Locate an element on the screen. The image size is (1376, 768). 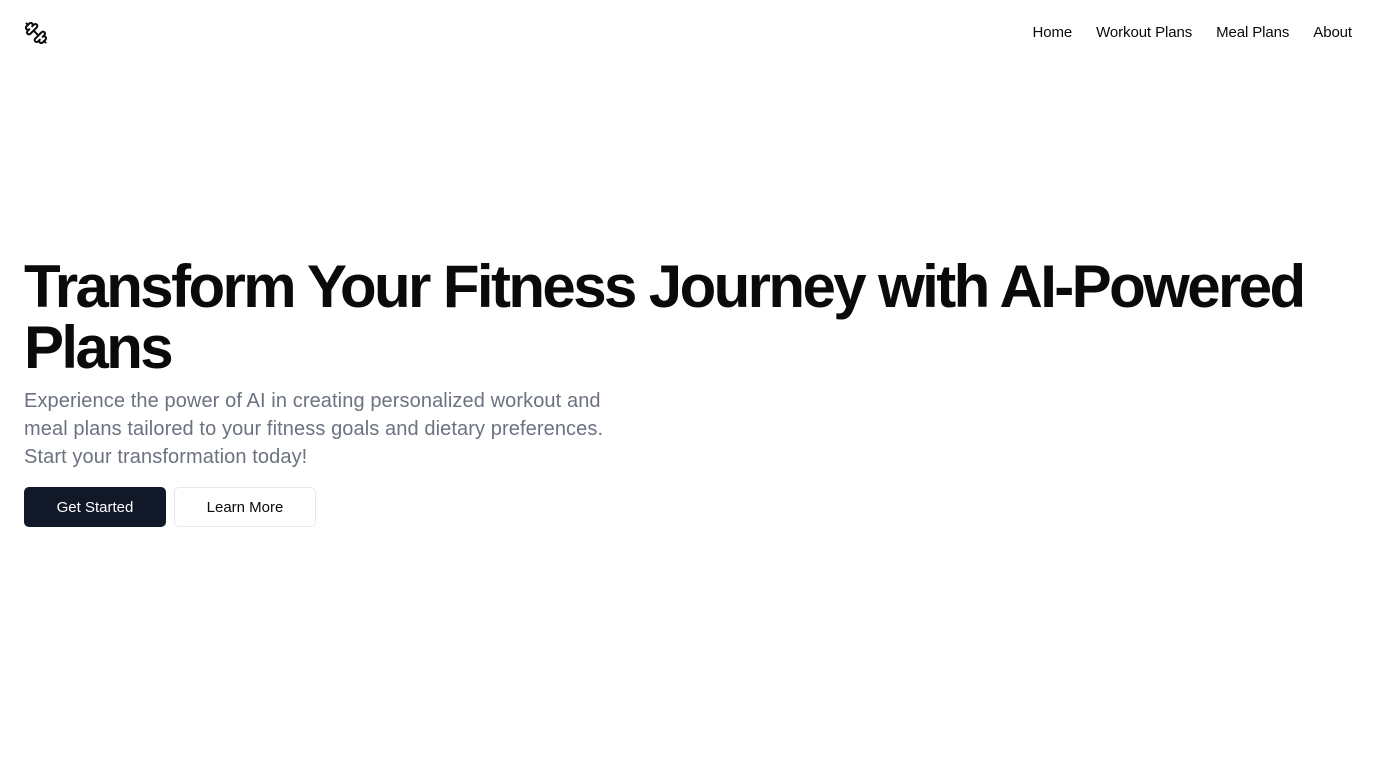
main-nav: Home Workout Plans Meal Plans About is located at coordinates (1193, 32).